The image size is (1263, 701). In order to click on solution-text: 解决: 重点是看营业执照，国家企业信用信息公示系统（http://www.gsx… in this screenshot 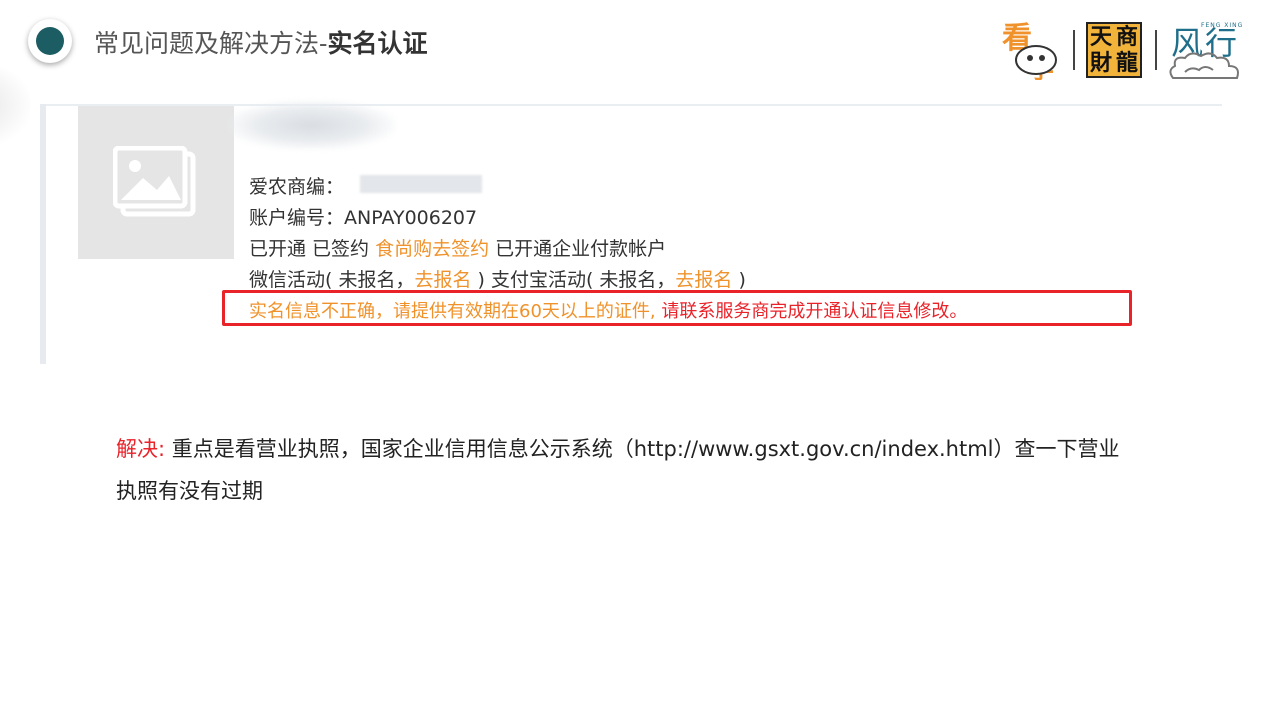, I will do `click(618, 470)`.